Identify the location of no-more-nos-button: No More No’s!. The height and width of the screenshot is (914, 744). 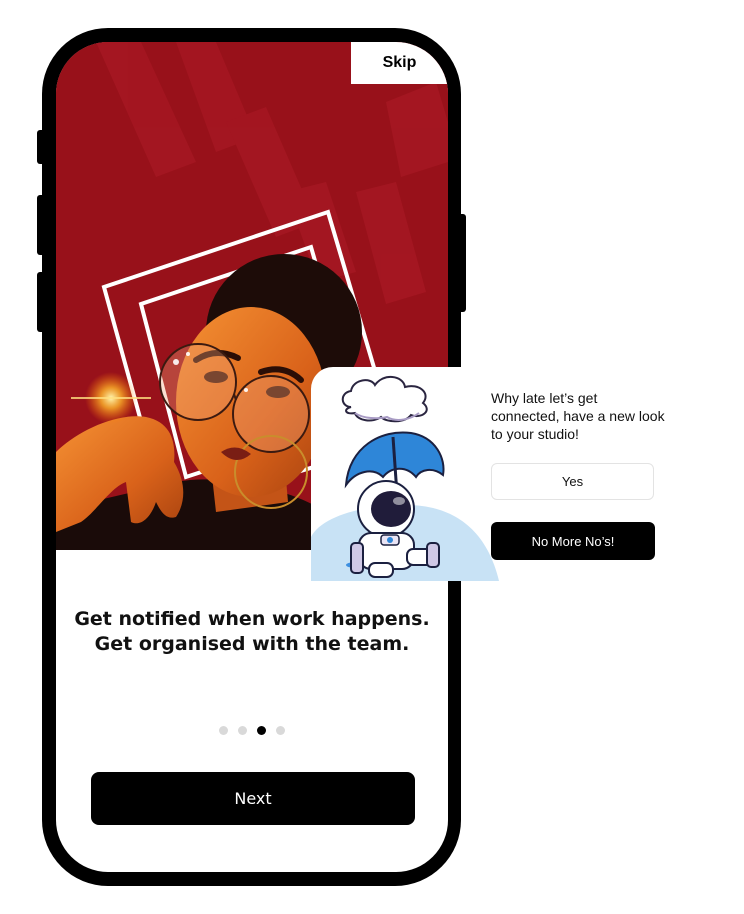
(573, 541).